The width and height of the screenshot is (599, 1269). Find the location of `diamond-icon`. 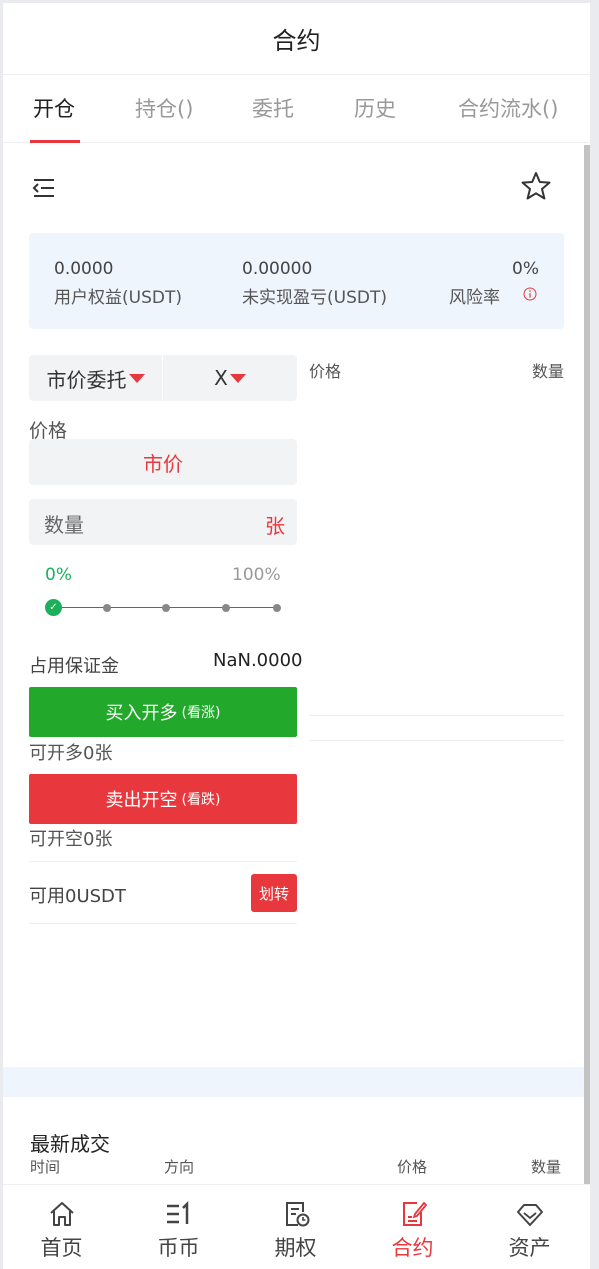

diamond-icon is located at coordinates (529, 1215).